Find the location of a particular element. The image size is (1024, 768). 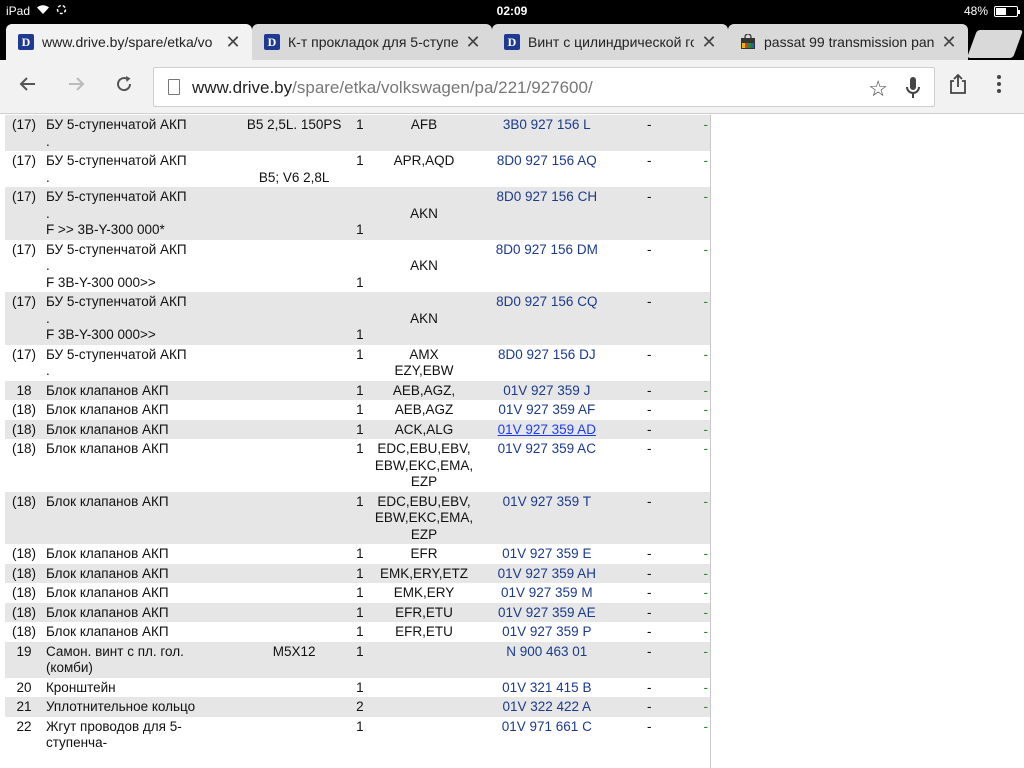

part-number-link: 01V 927 359 AF is located at coordinates (546, 409).